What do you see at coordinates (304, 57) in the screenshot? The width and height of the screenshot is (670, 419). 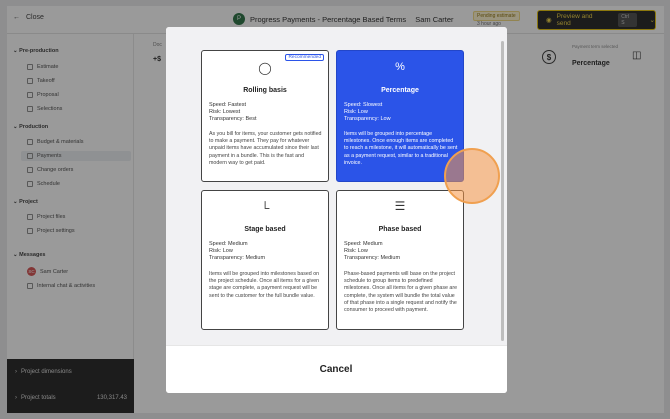 I see `recommended-badge: Recommended` at bounding box center [304, 57].